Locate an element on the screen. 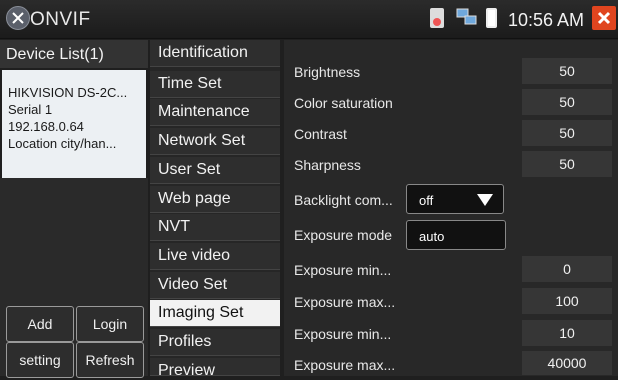 The image size is (618, 380). exposure-min-gain-field: 10 is located at coordinates (567, 333).